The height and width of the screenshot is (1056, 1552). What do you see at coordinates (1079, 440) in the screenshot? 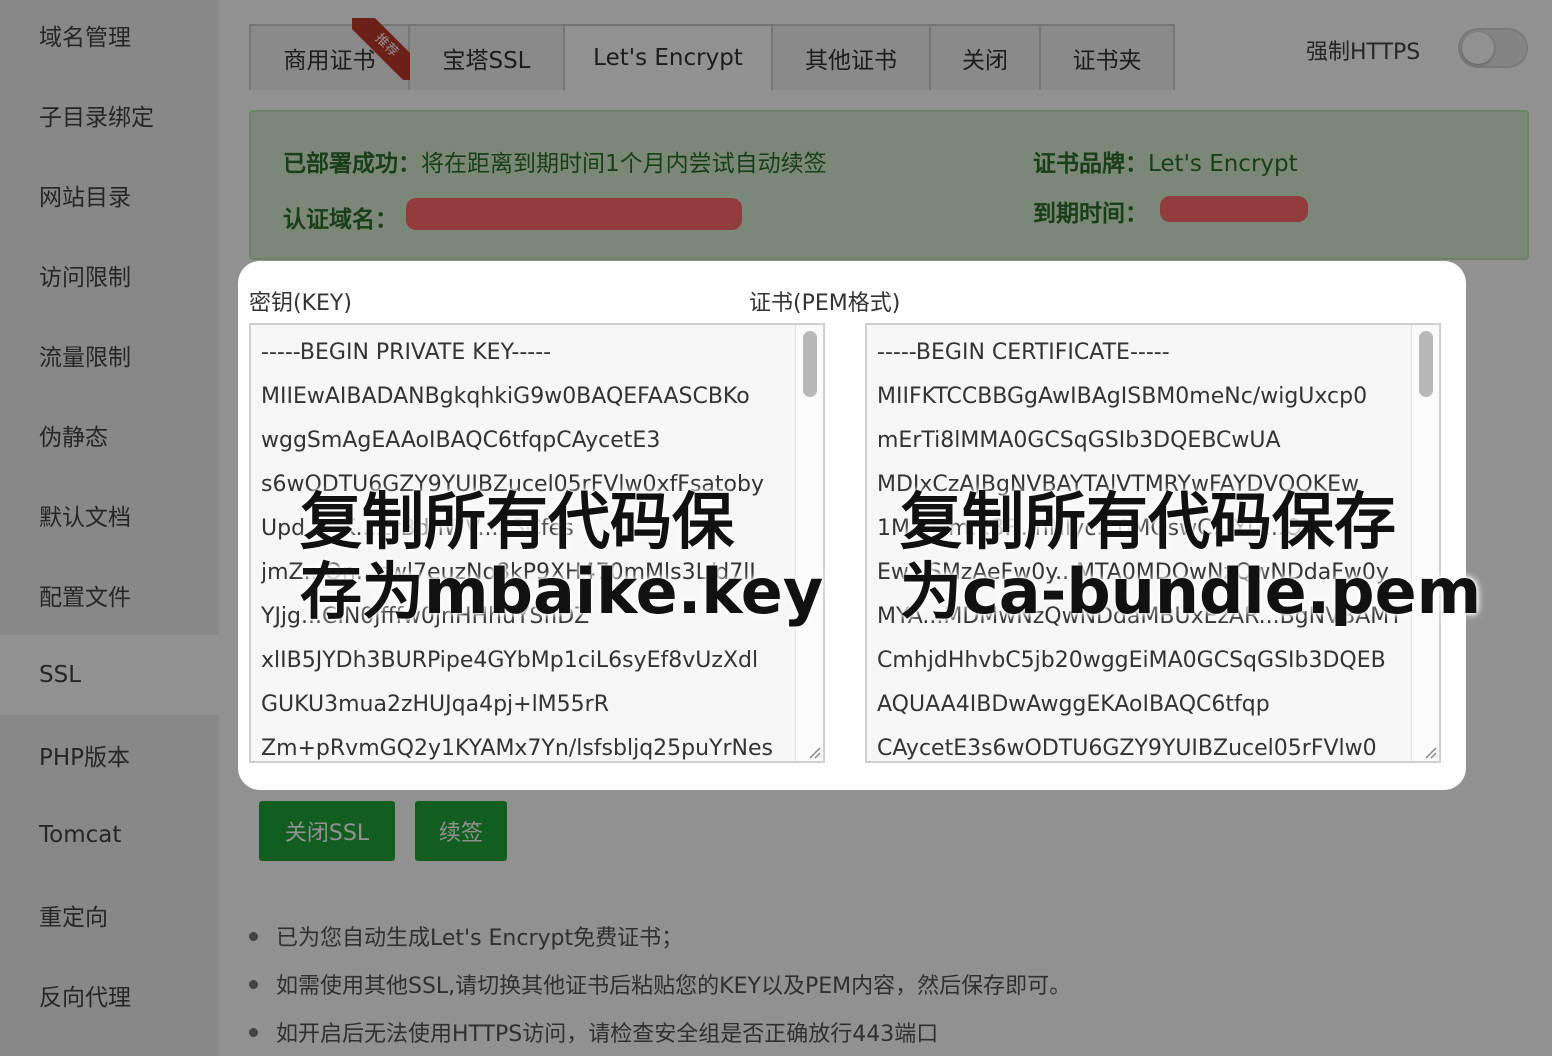
I see `cert-line: mErTi8lMMA0GCSqGSIb3DQEBCwUA` at bounding box center [1079, 440].